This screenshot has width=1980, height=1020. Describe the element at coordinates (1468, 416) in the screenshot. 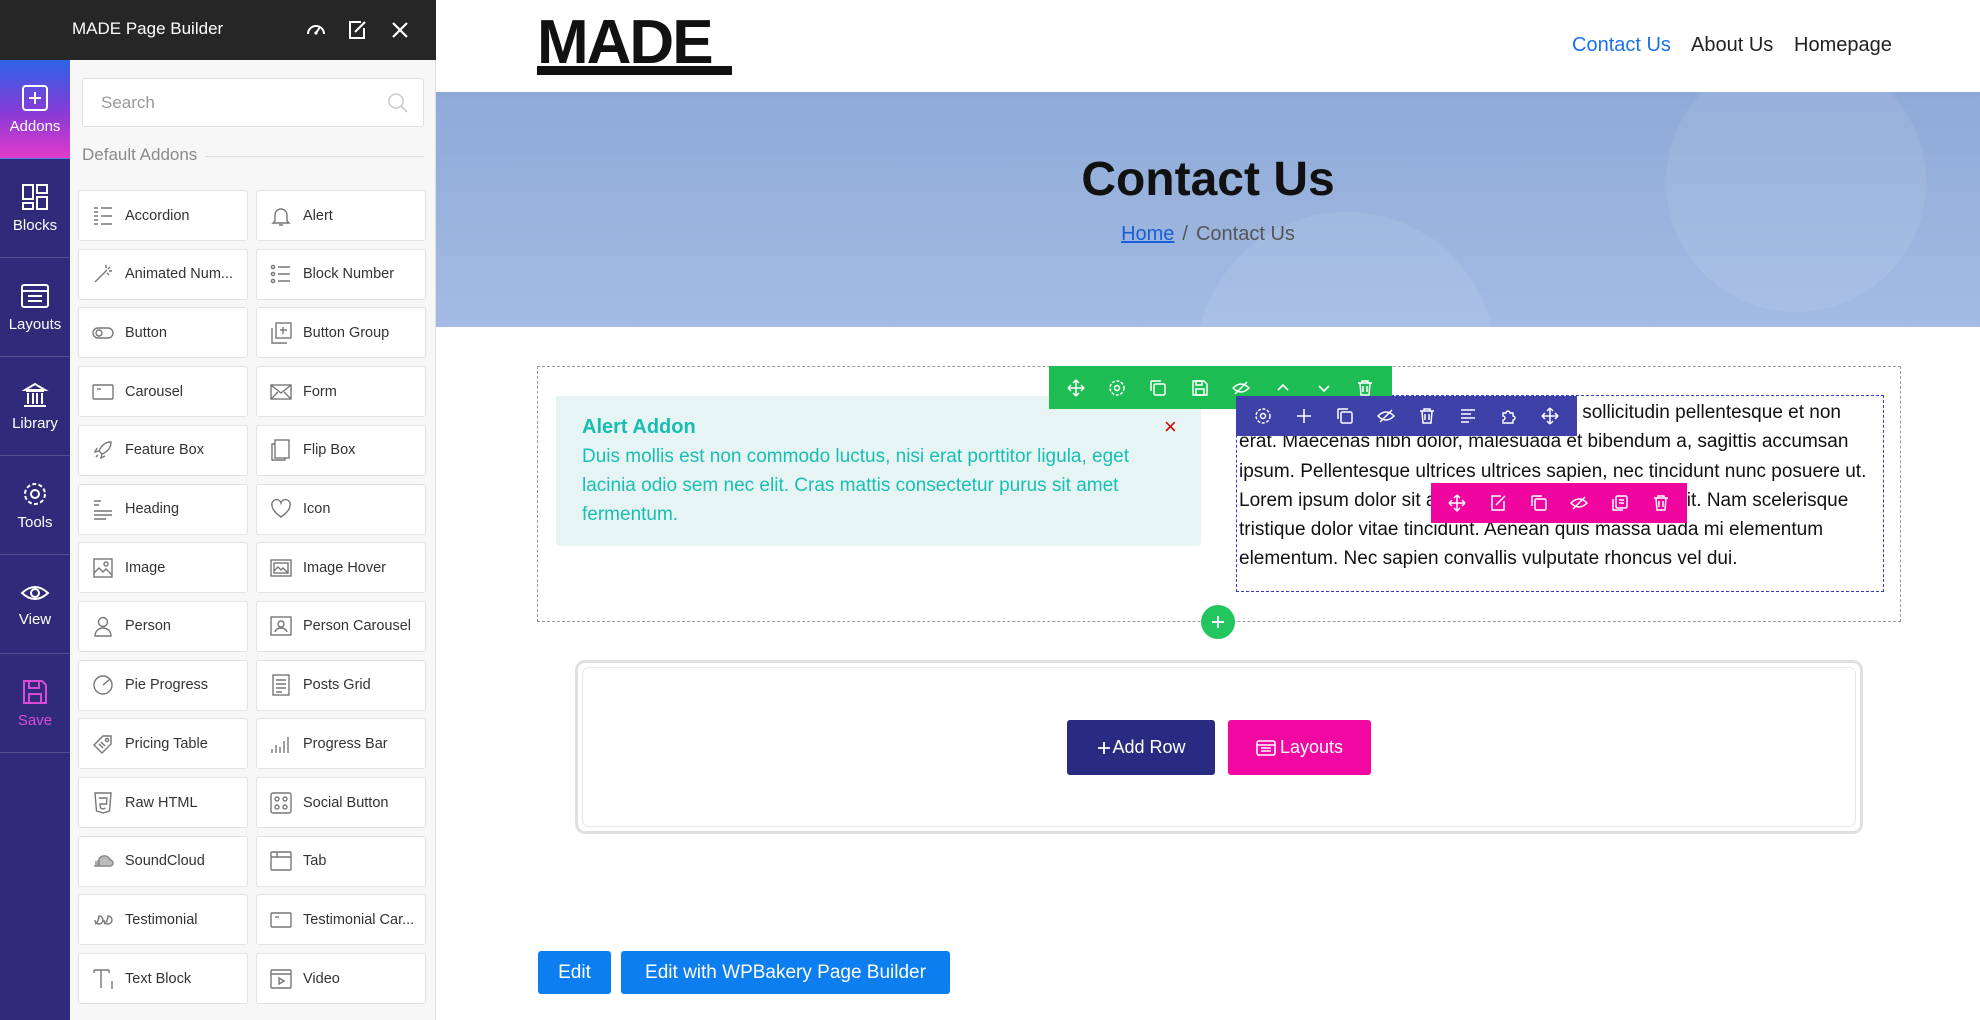

I see `align-icon` at that location.